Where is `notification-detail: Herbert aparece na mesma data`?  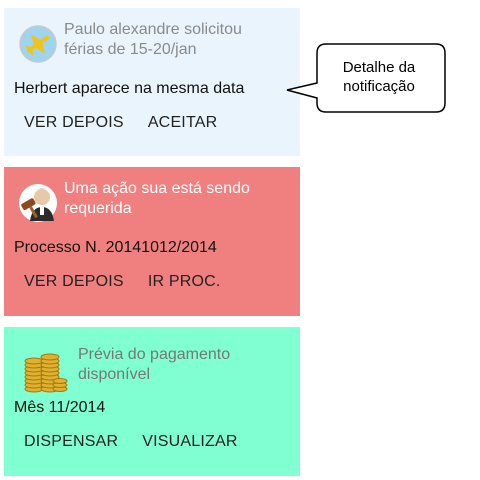 notification-detail: Herbert aparece na mesma data is located at coordinates (129, 88).